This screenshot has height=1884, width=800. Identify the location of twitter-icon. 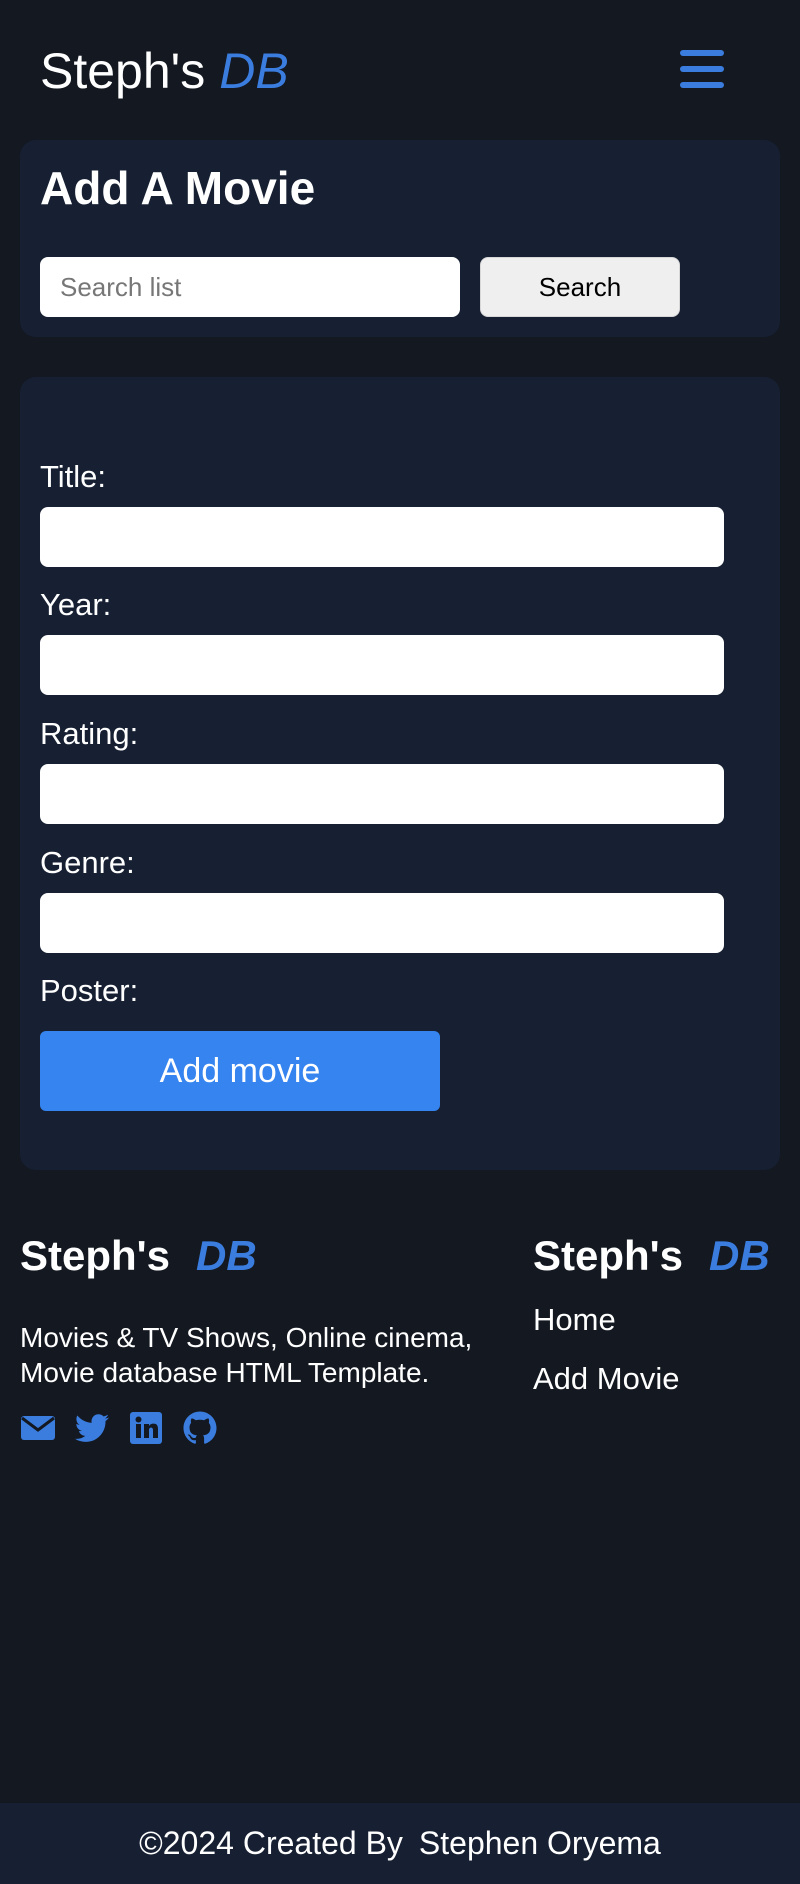
(92, 1428).